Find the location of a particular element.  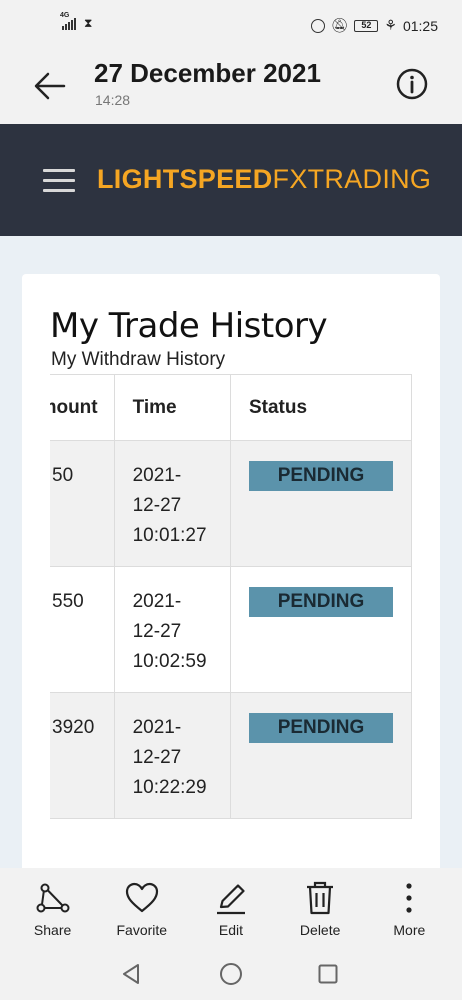

status-right: 🔕︎ 52 ⚘ 01:25 is located at coordinates (374, 25).